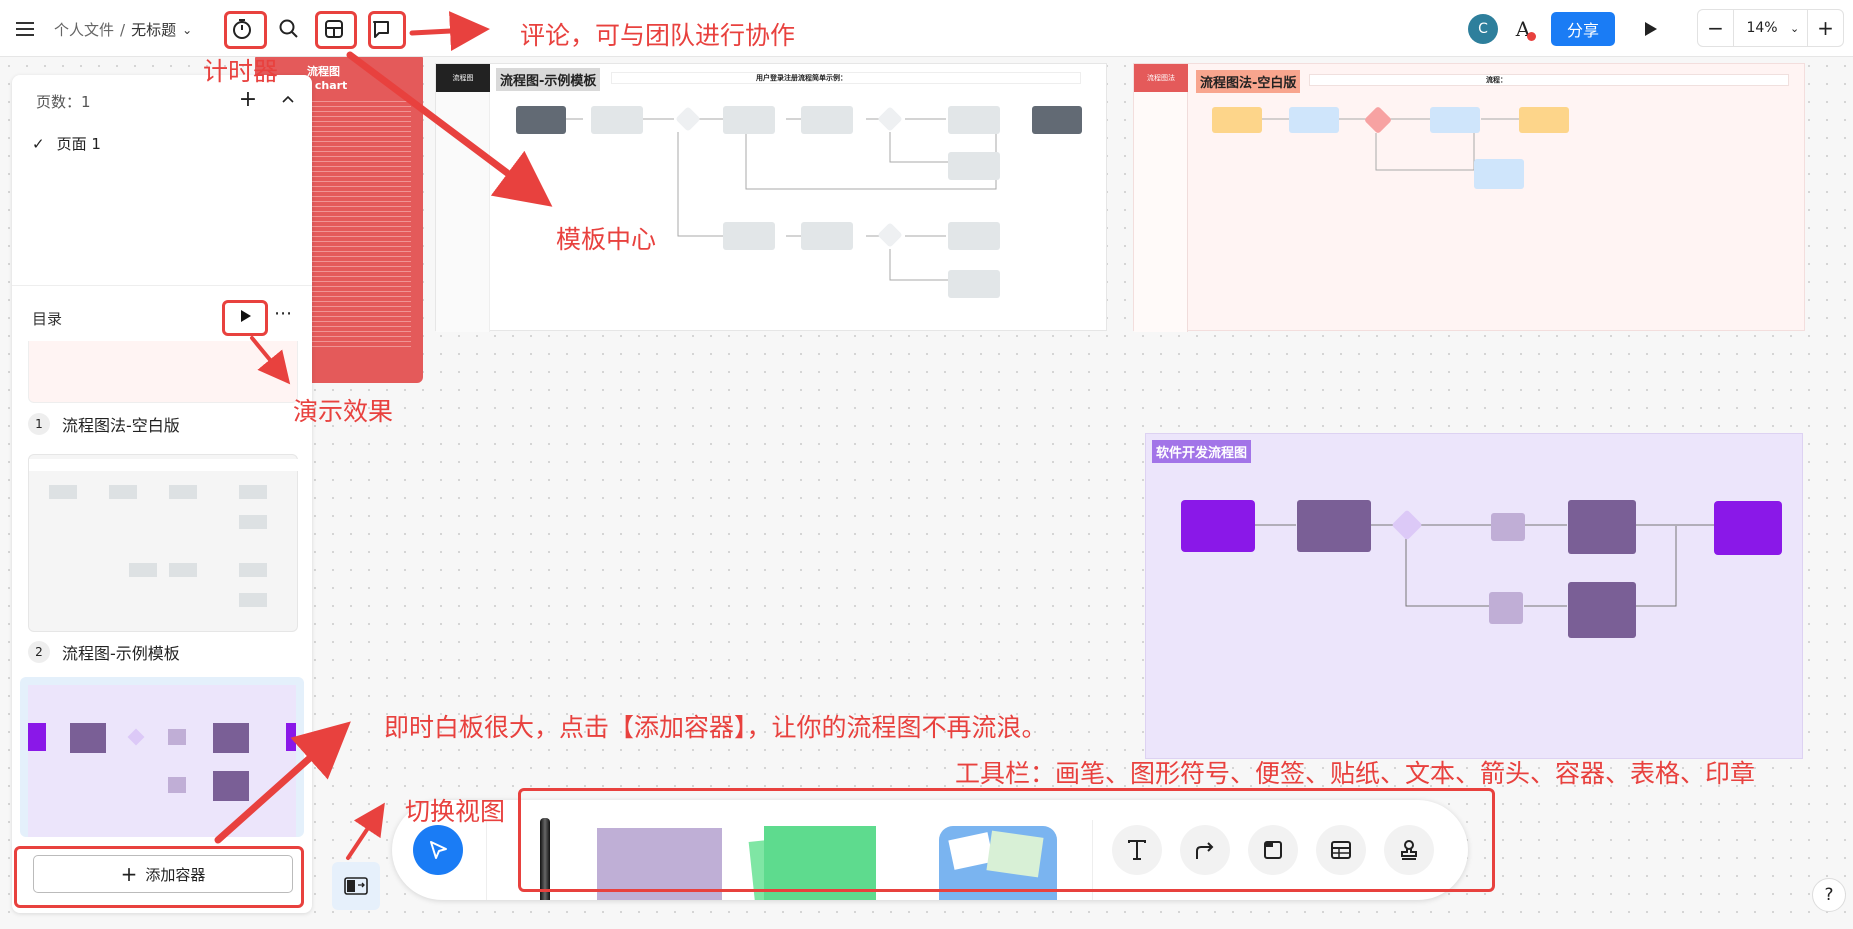 The width and height of the screenshot is (1853, 929). Describe the element at coordinates (1544, 120) in the screenshot. I see `blank-node-end` at that location.